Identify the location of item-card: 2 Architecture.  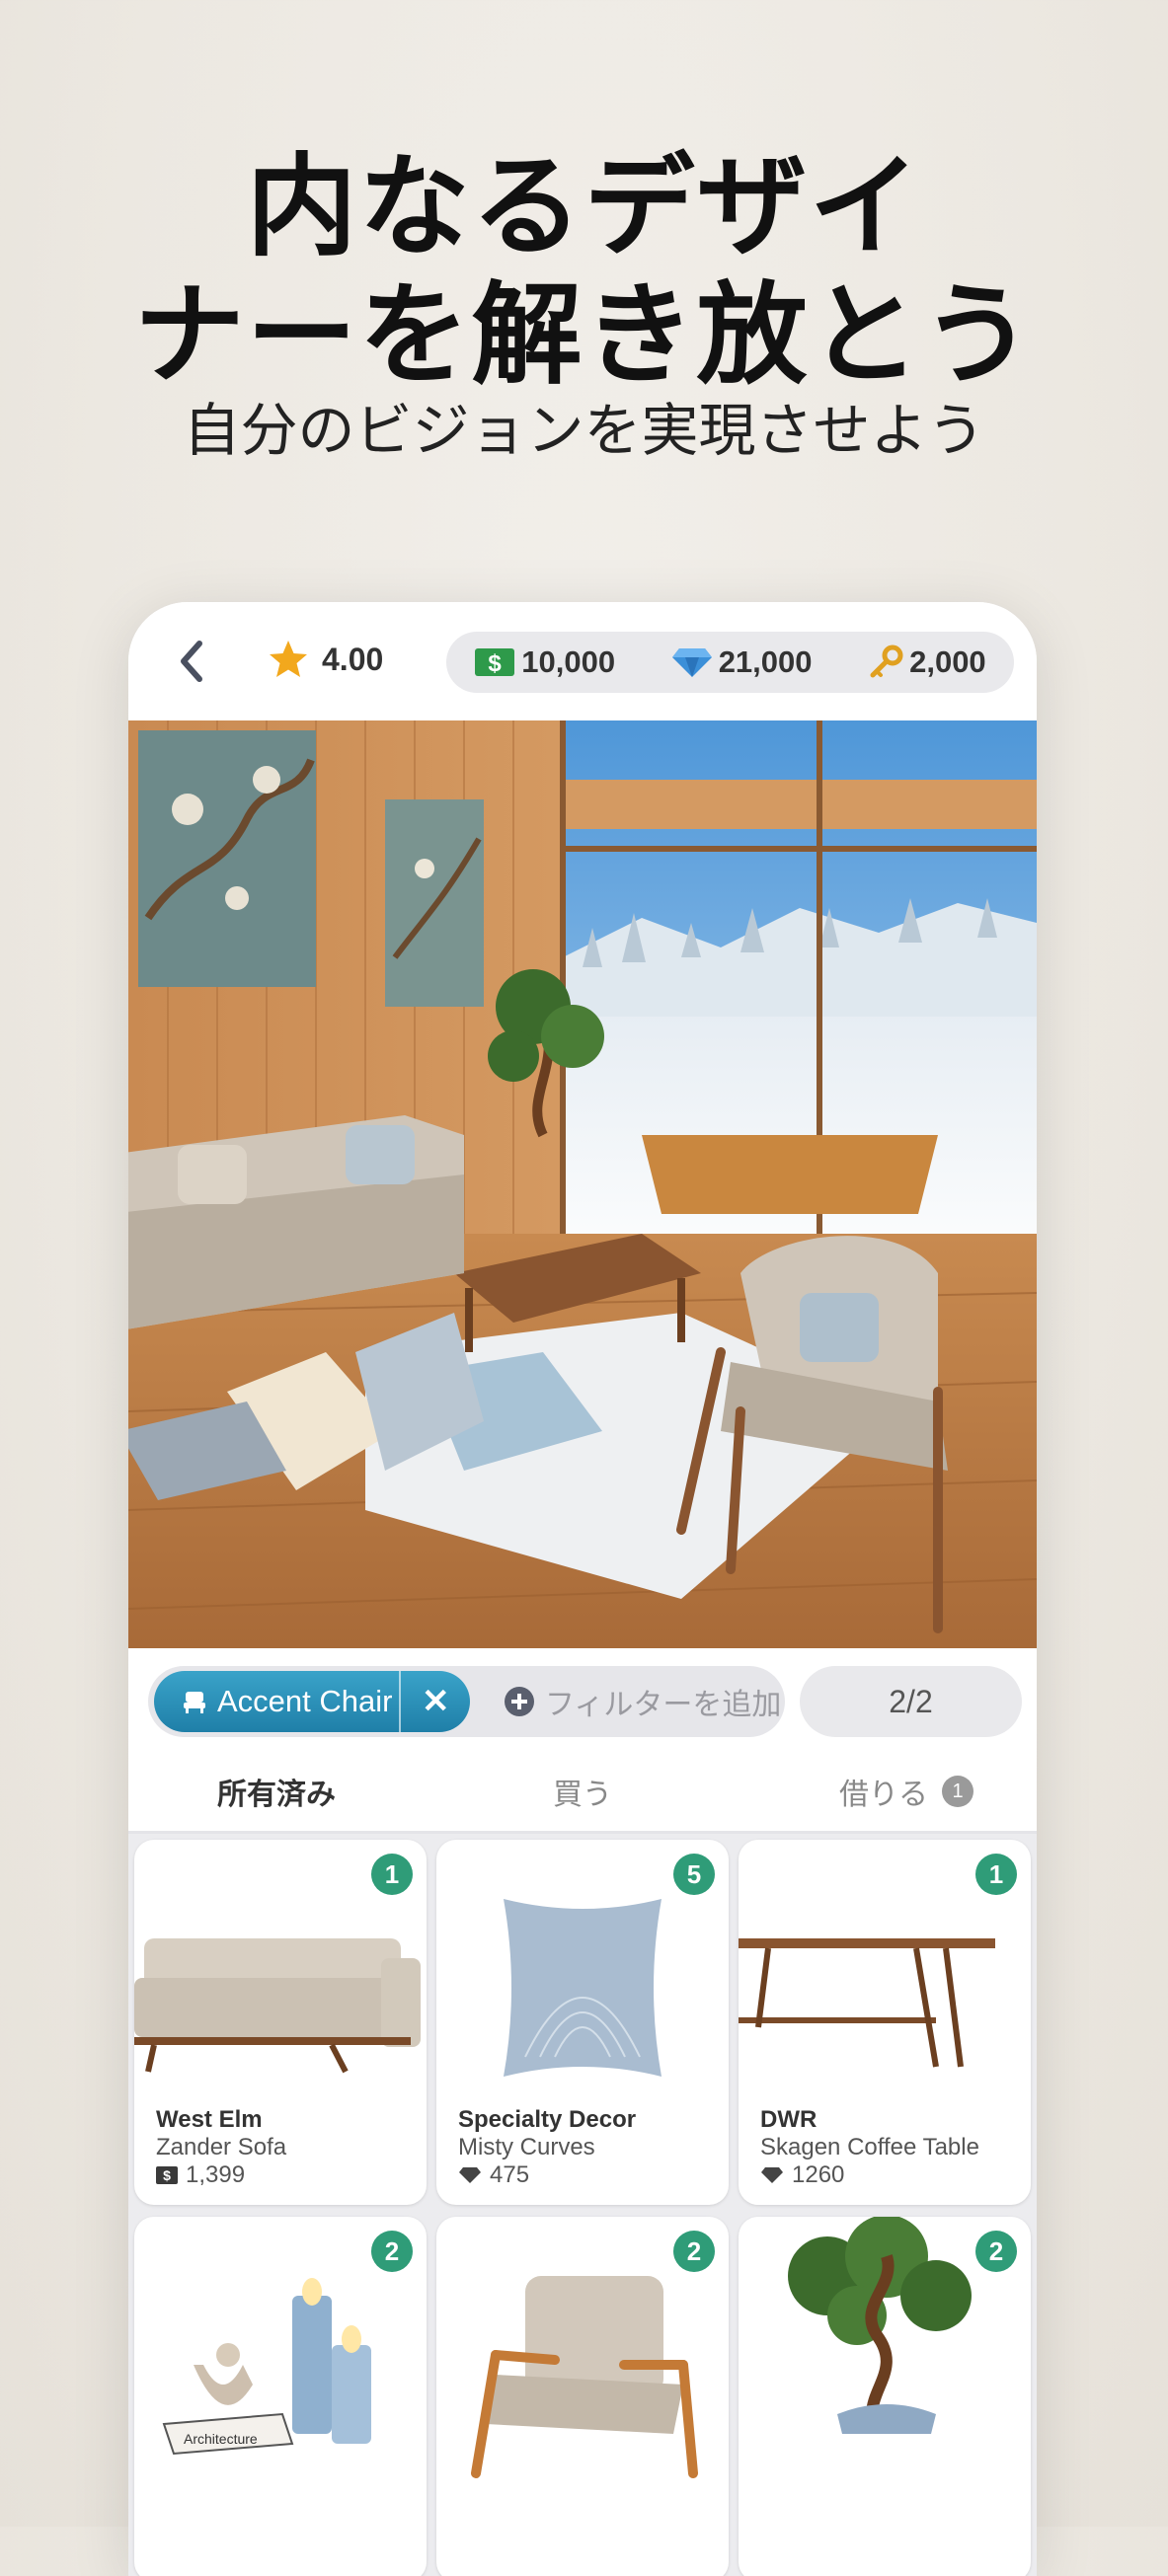
(281, 2397).